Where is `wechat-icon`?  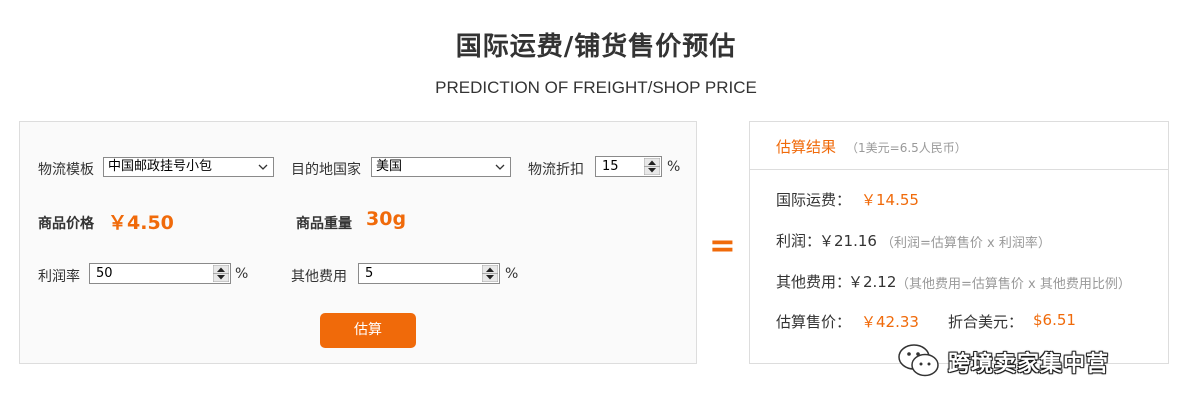 wechat-icon is located at coordinates (918, 360).